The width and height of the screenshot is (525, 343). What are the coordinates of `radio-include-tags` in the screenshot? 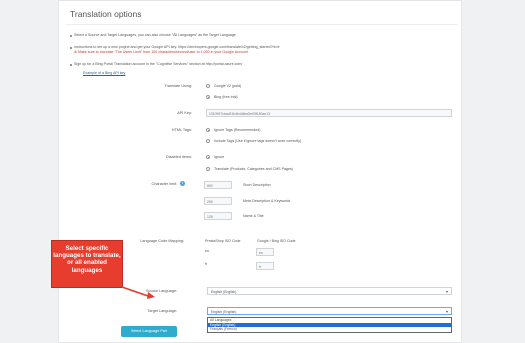 It's located at (208, 141).